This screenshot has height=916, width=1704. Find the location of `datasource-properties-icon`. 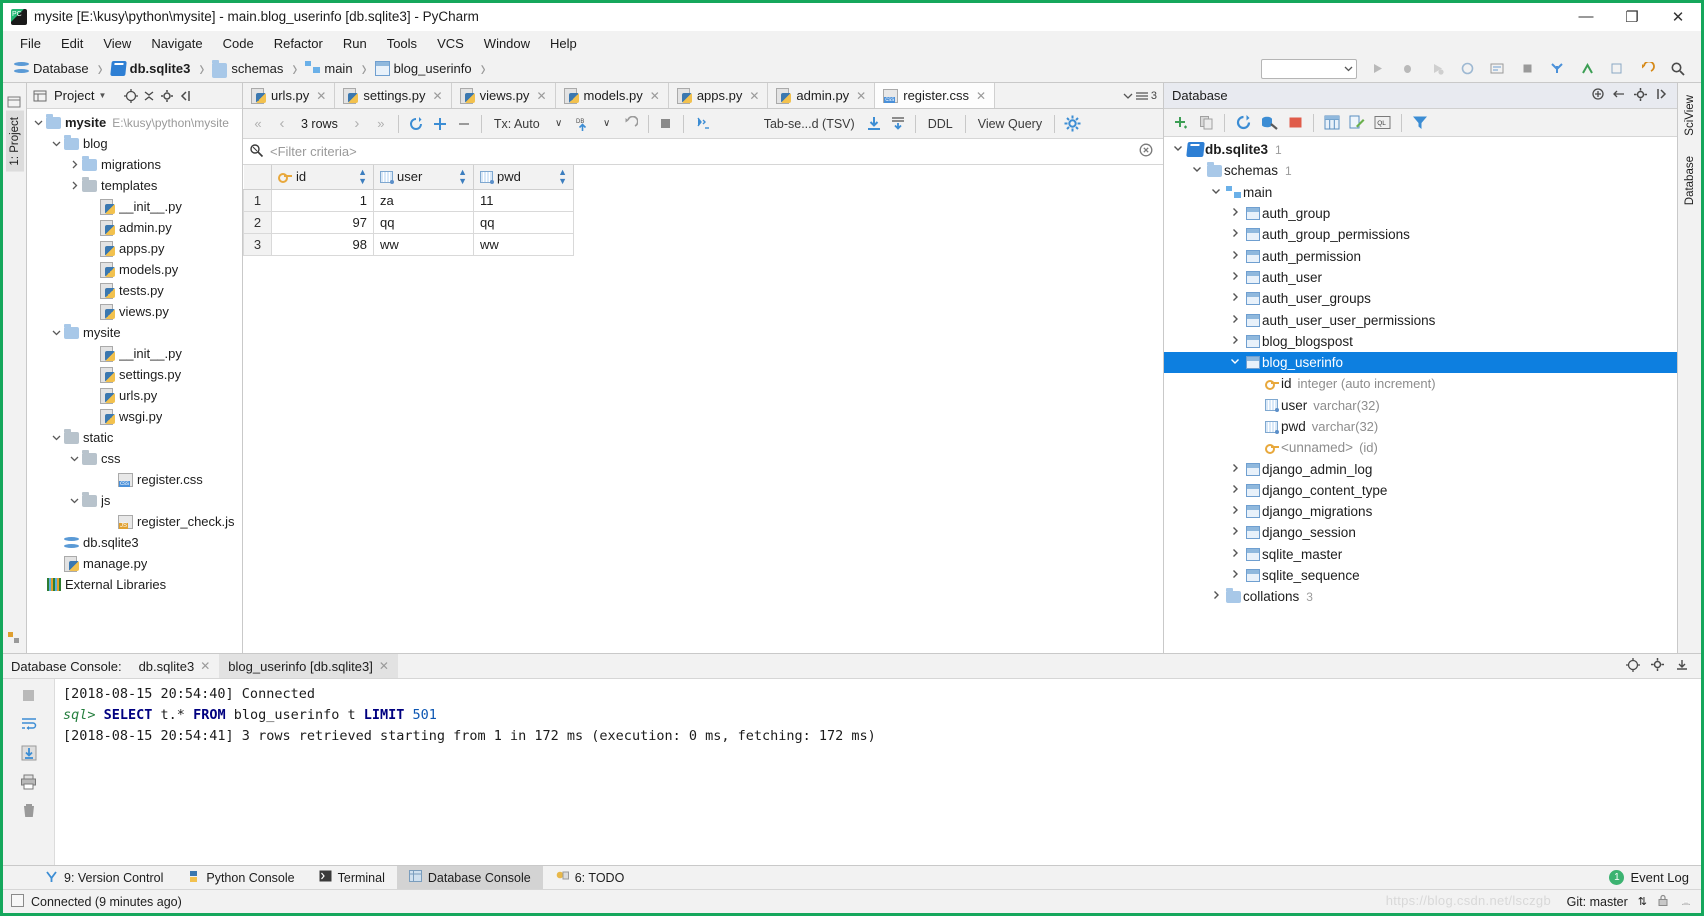

datasource-properties-icon is located at coordinates (1269, 123).